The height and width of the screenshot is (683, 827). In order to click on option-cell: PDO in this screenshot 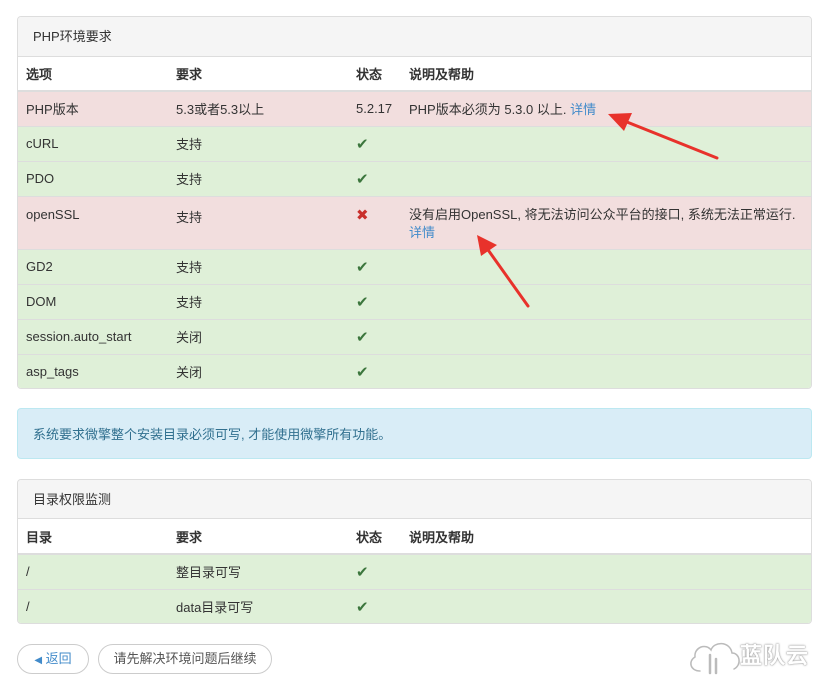, I will do `click(93, 178)`.